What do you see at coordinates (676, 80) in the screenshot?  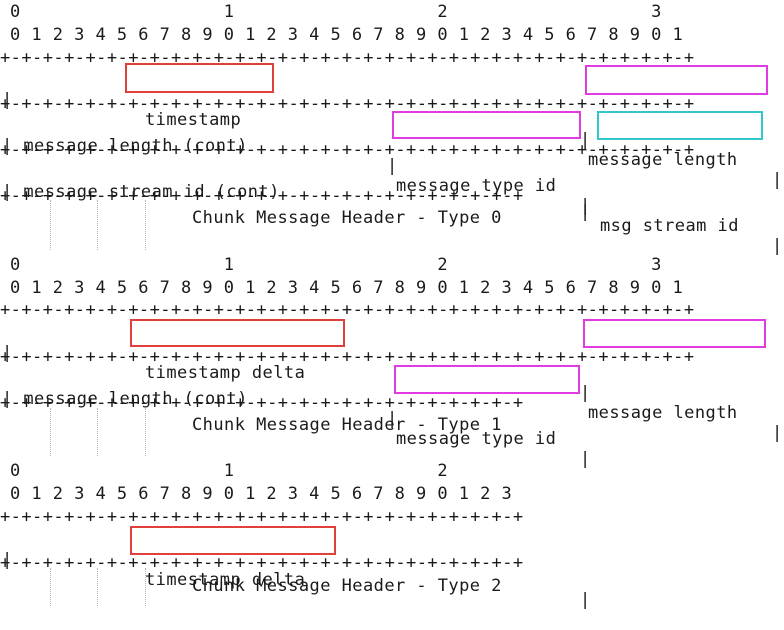 I see `type0-message-length-box` at bounding box center [676, 80].